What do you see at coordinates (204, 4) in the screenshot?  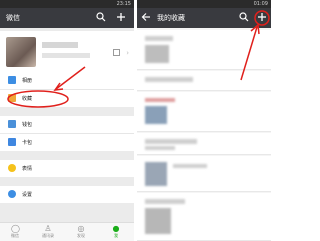 I see `status-bar: 01:09` at bounding box center [204, 4].